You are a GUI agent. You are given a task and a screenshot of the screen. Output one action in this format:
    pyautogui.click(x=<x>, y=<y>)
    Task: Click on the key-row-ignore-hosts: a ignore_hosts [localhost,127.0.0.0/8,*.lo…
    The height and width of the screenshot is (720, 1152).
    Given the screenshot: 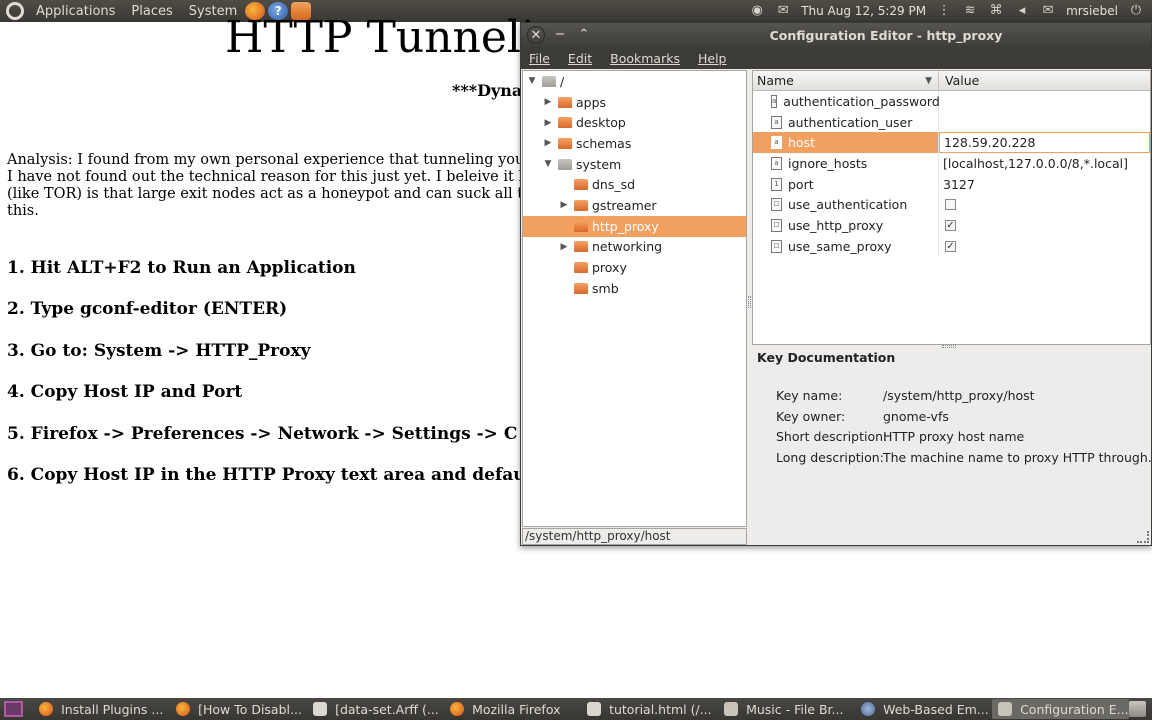 What is the action you would take?
    pyautogui.click(x=951, y=163)
    